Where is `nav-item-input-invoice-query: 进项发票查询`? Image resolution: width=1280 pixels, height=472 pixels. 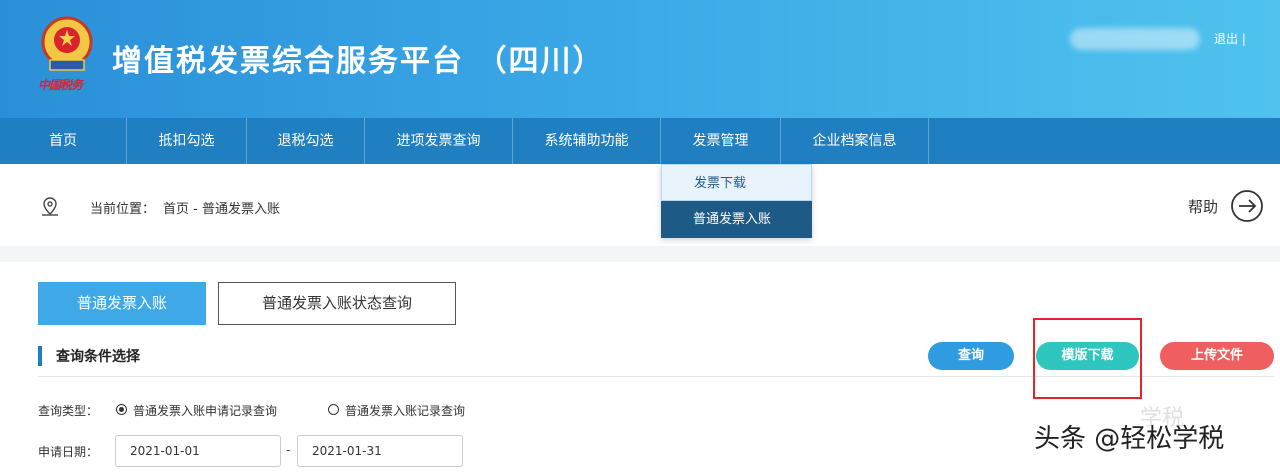 nav-item-input-invoice-query: 进项发票查询 is located at coordinates (439, 141).